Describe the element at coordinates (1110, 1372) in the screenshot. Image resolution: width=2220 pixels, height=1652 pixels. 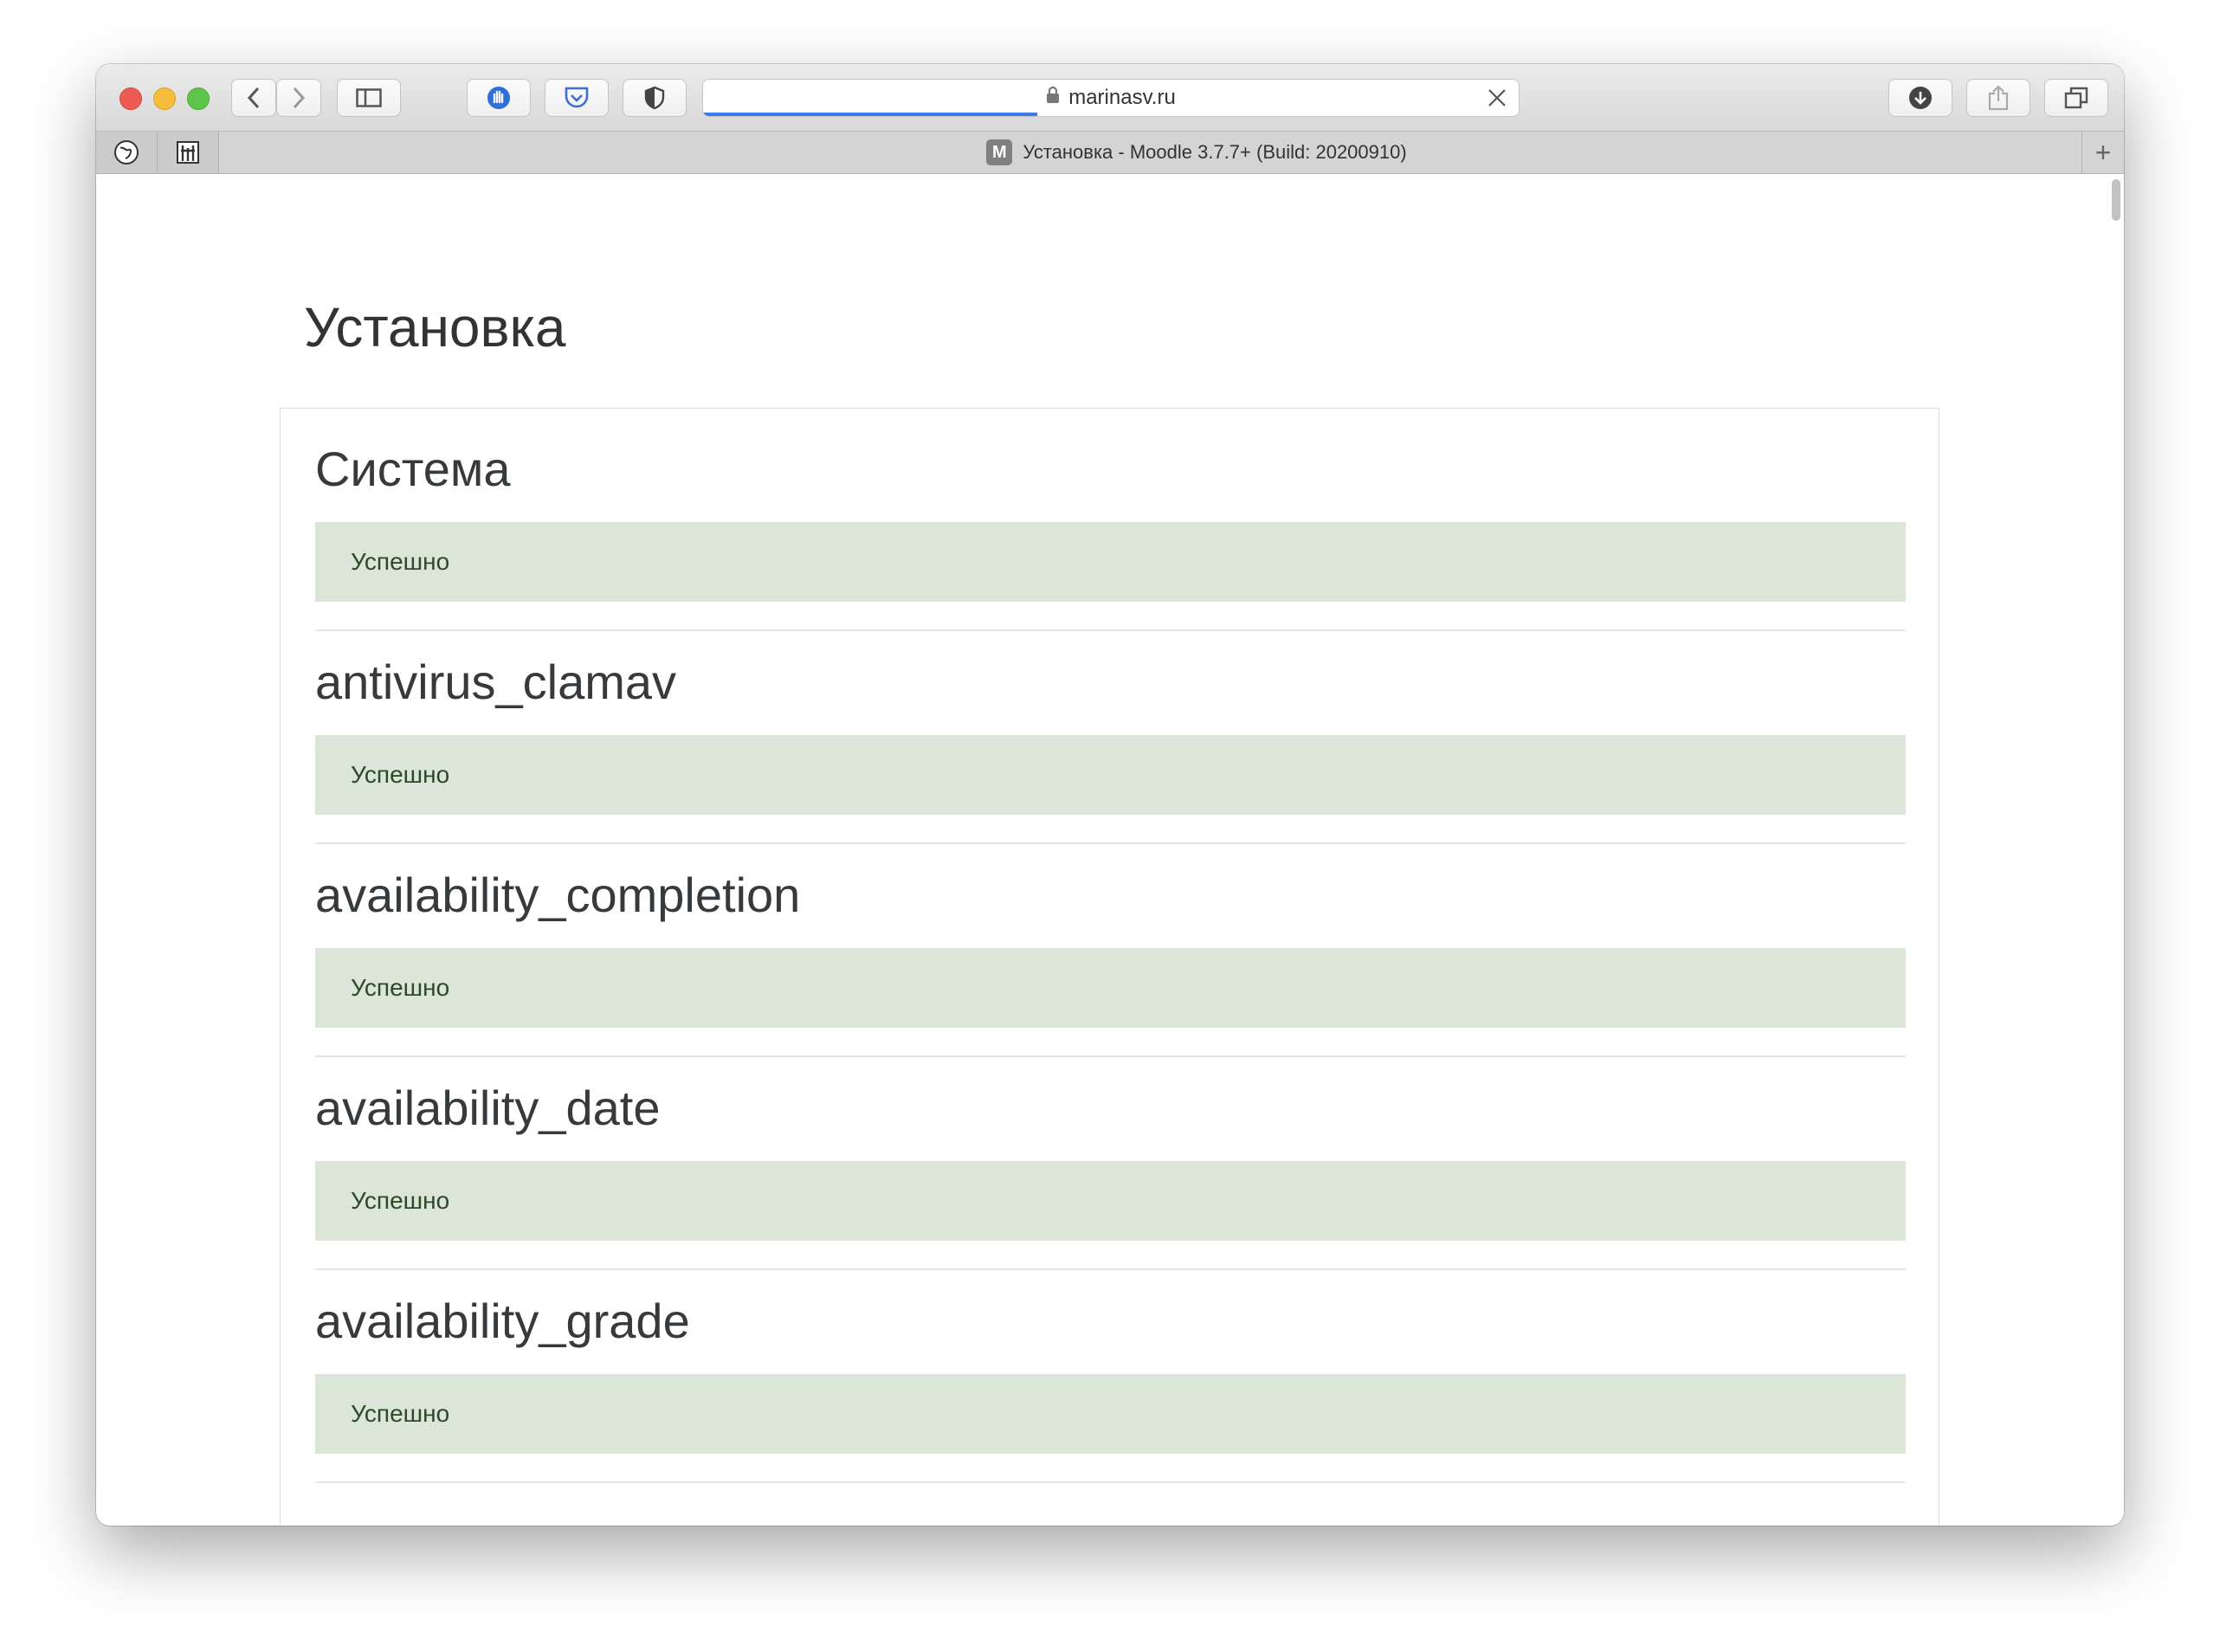
I see `install-section: availability_grade Успешно` at that location.